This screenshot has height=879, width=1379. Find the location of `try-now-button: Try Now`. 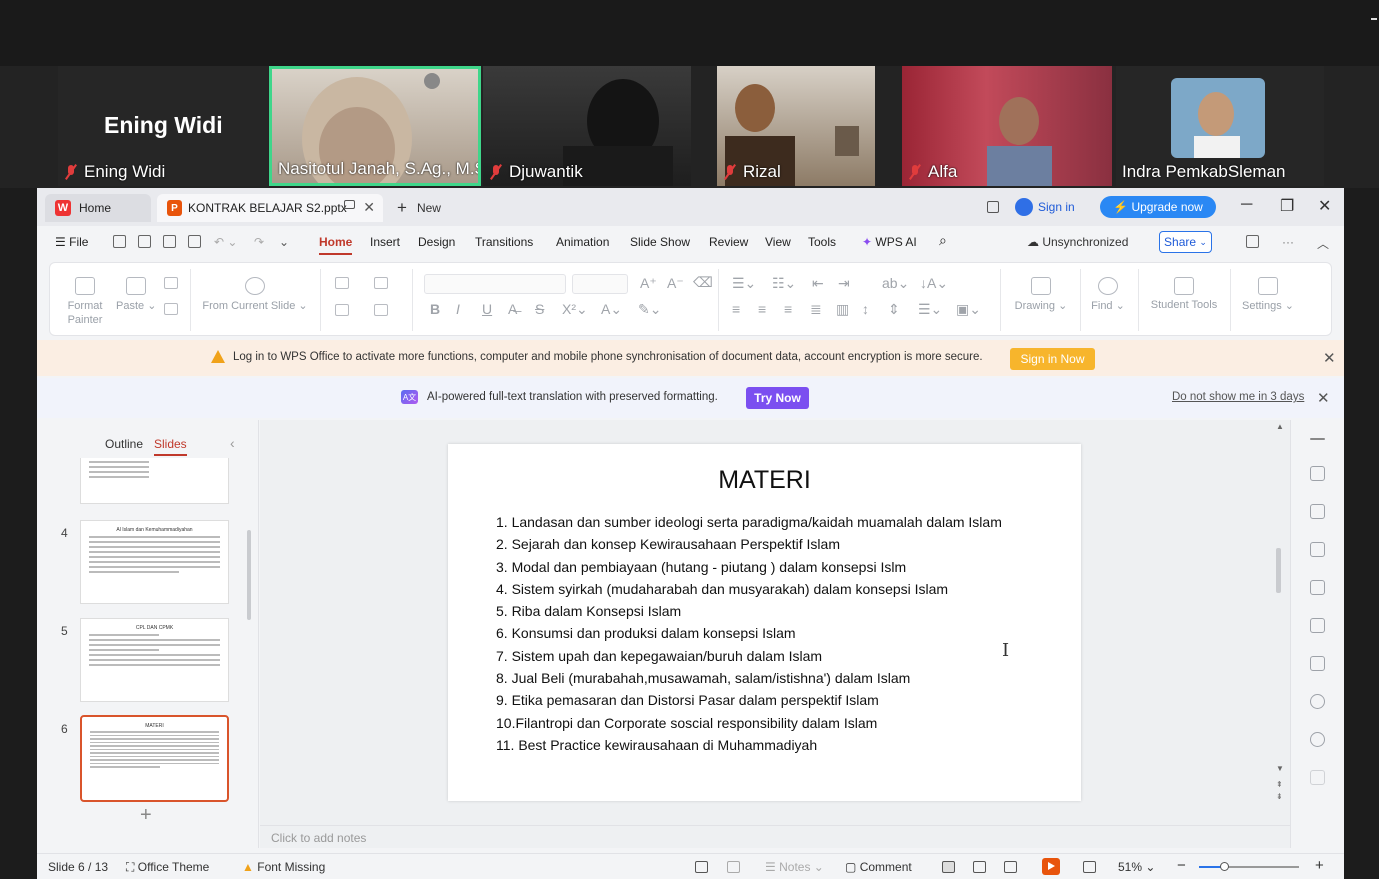

try-now-button: Try Now is located at coordinates (777, 398).